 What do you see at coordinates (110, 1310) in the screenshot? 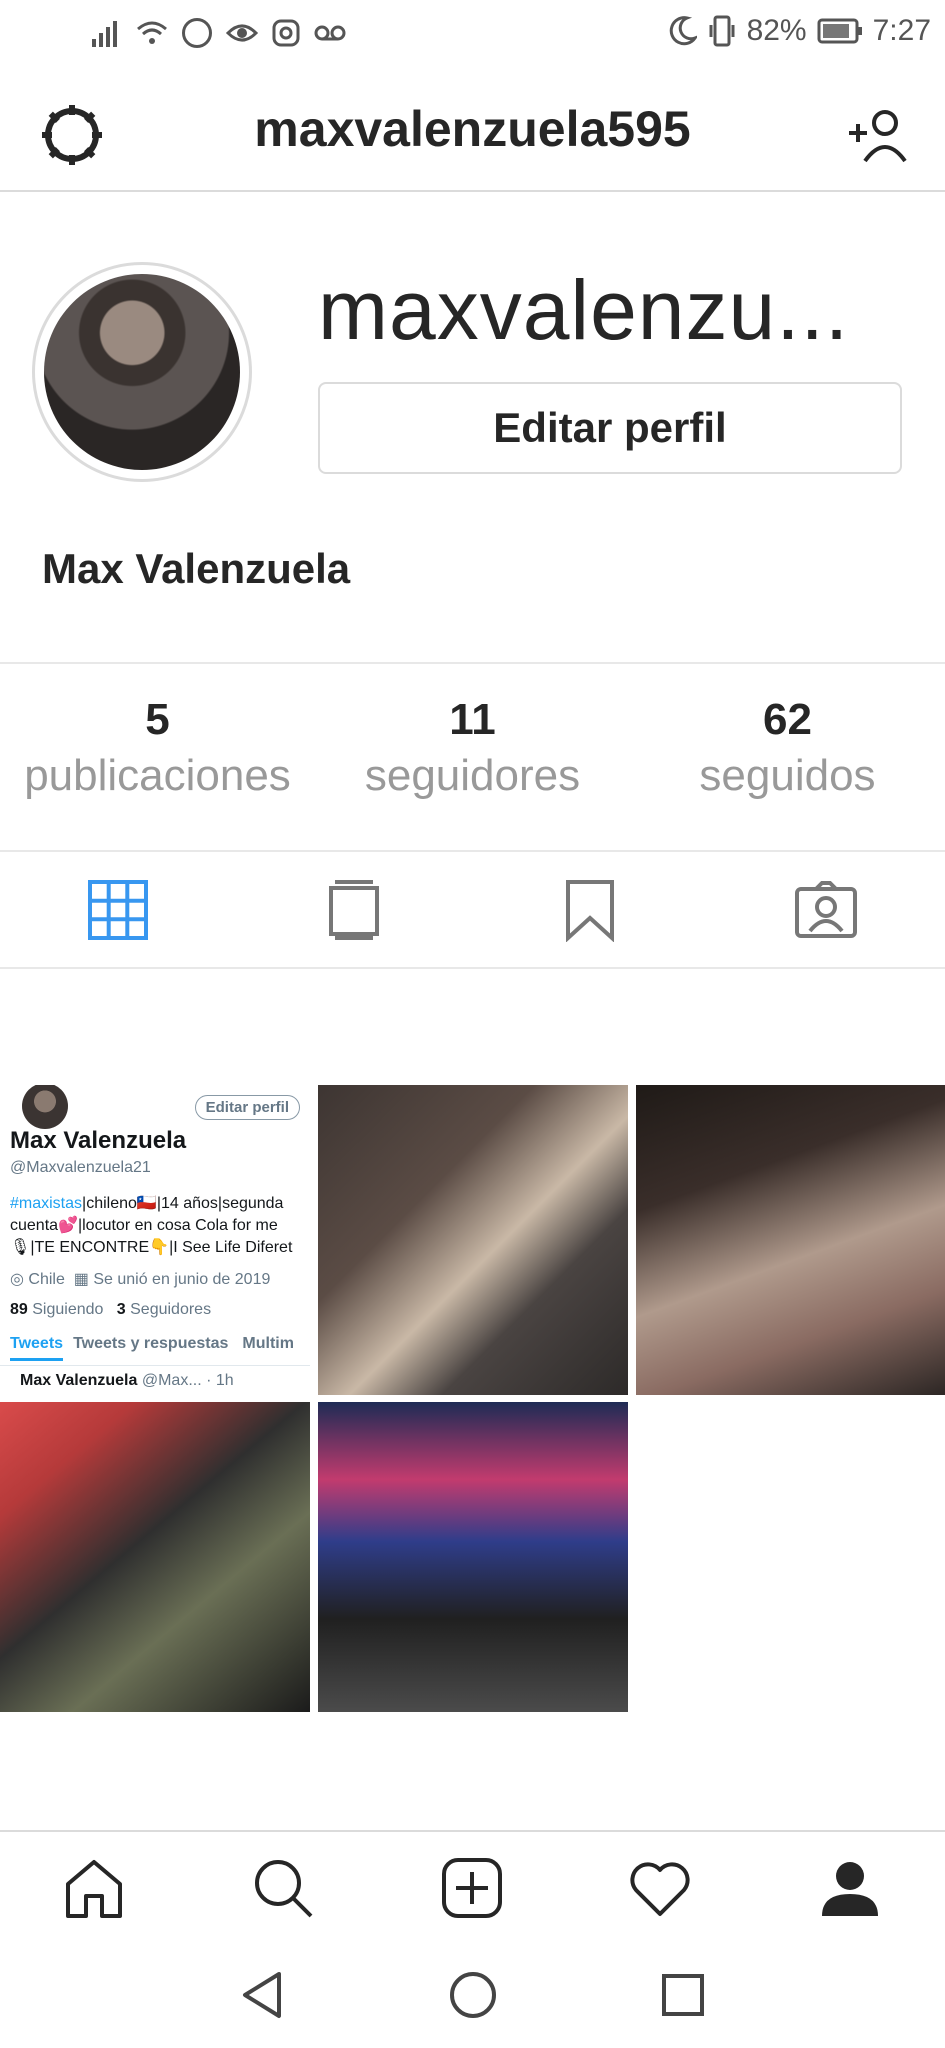
I see `tweet-follow-counts: 89 Siguiendo 3 Seguidores` at bounding box center [110, 1310].